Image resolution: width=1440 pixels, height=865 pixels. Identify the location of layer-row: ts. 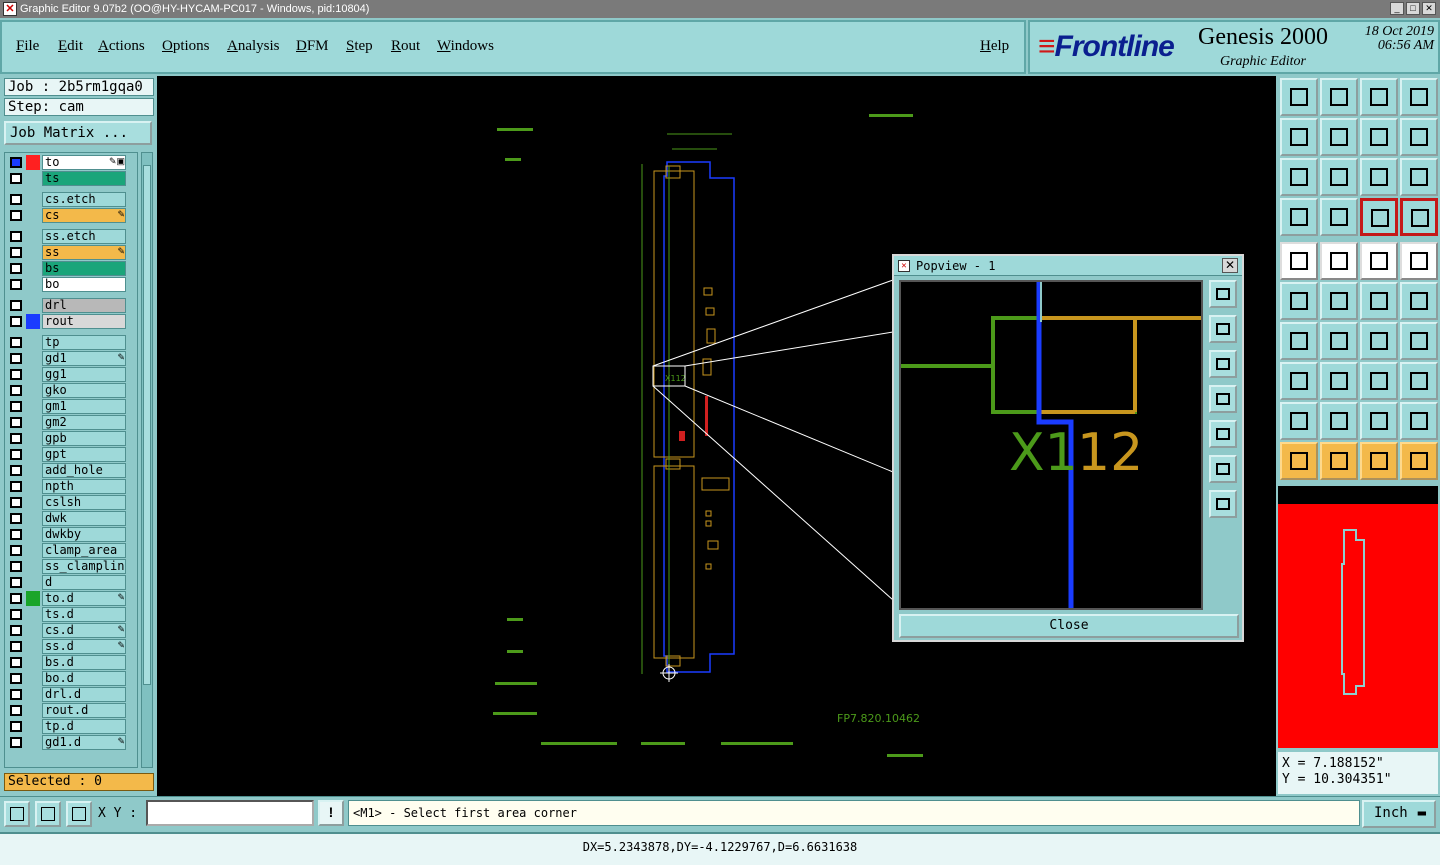
(67, 178).